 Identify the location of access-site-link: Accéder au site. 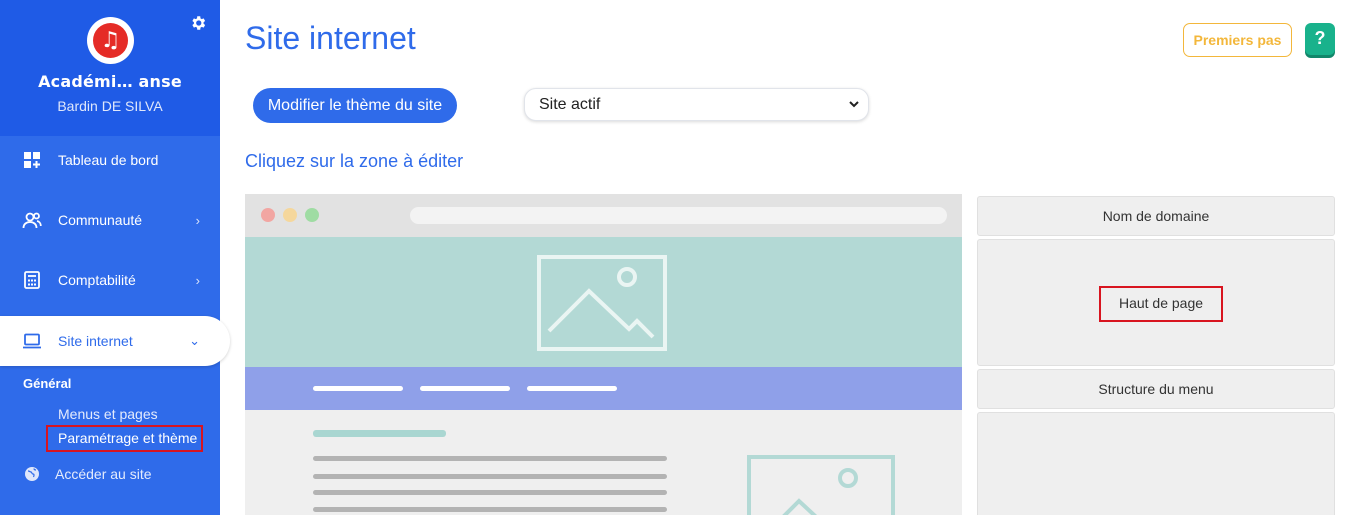
(88, 474).